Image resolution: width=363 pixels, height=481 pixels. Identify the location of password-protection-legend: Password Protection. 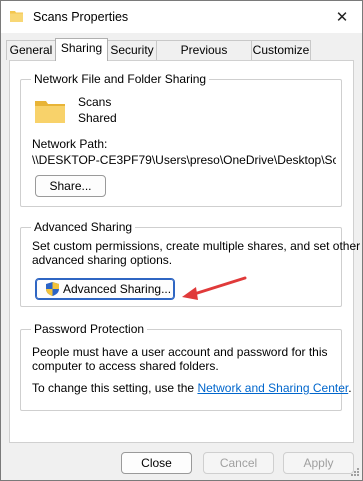
(89, 329).